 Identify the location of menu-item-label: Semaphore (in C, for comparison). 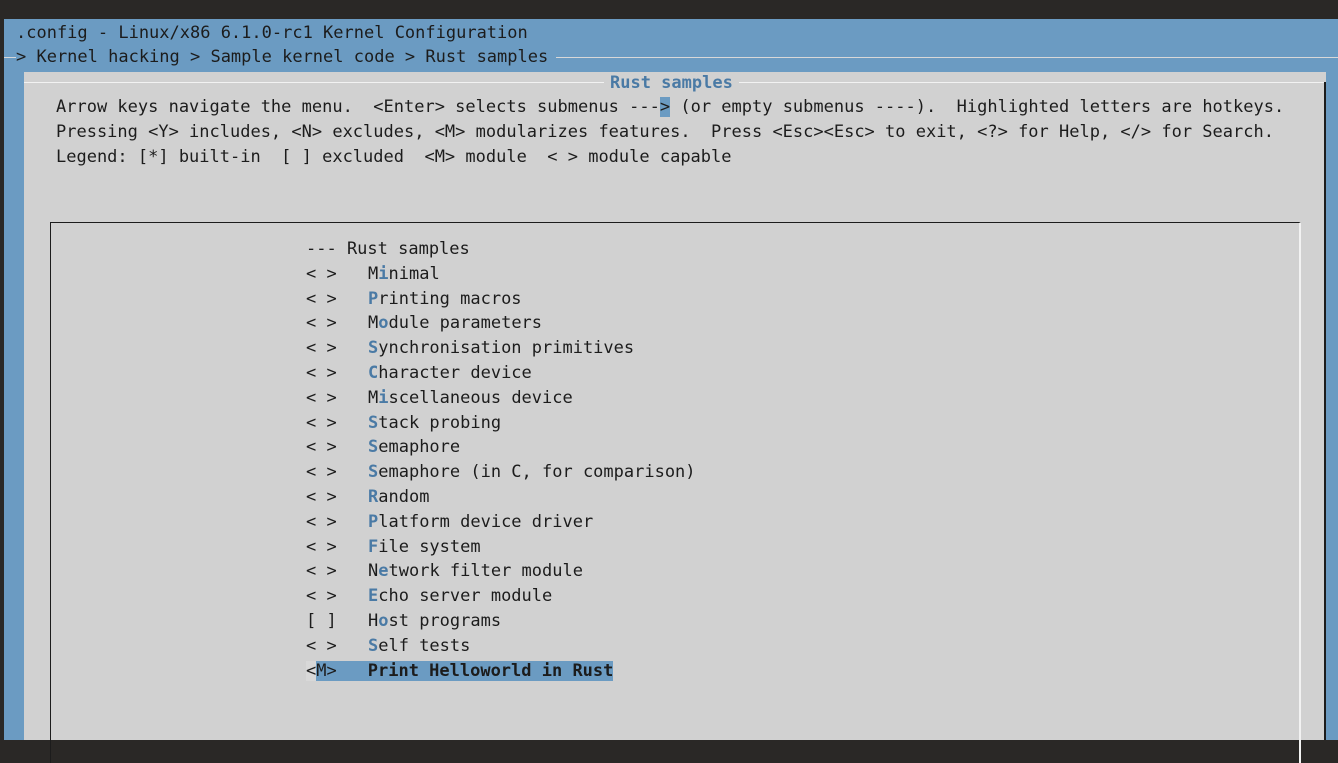
(532, 472).